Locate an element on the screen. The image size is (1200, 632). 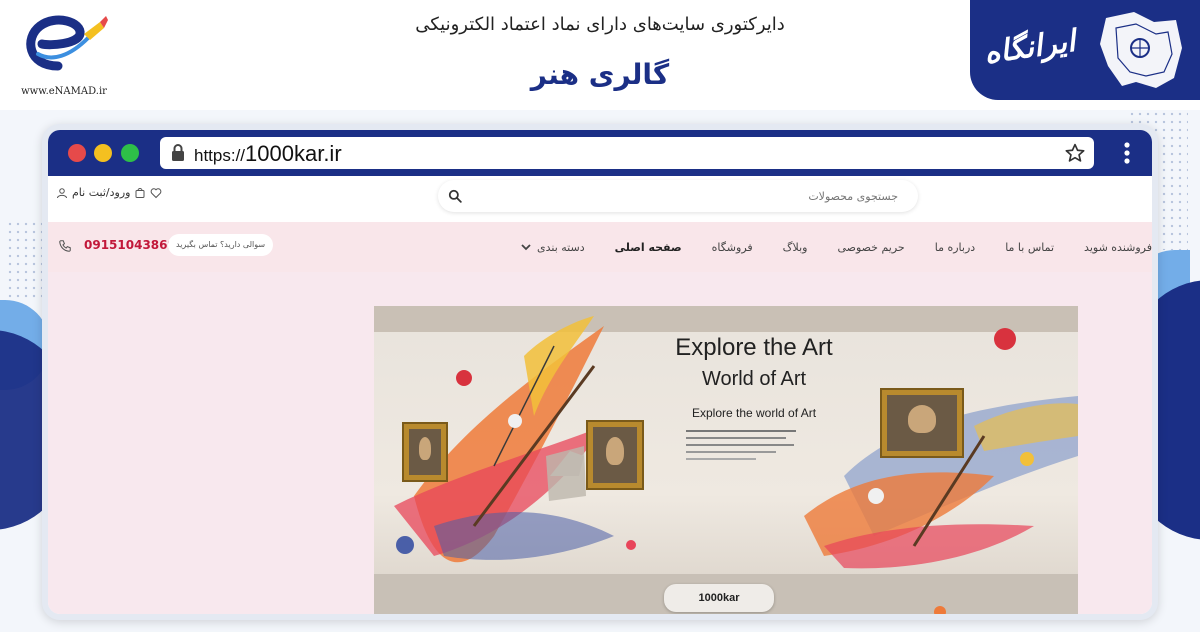
ask-question-badge: سوالی دارید؟ تماس بگیرید is located at coordinates (221, 245).